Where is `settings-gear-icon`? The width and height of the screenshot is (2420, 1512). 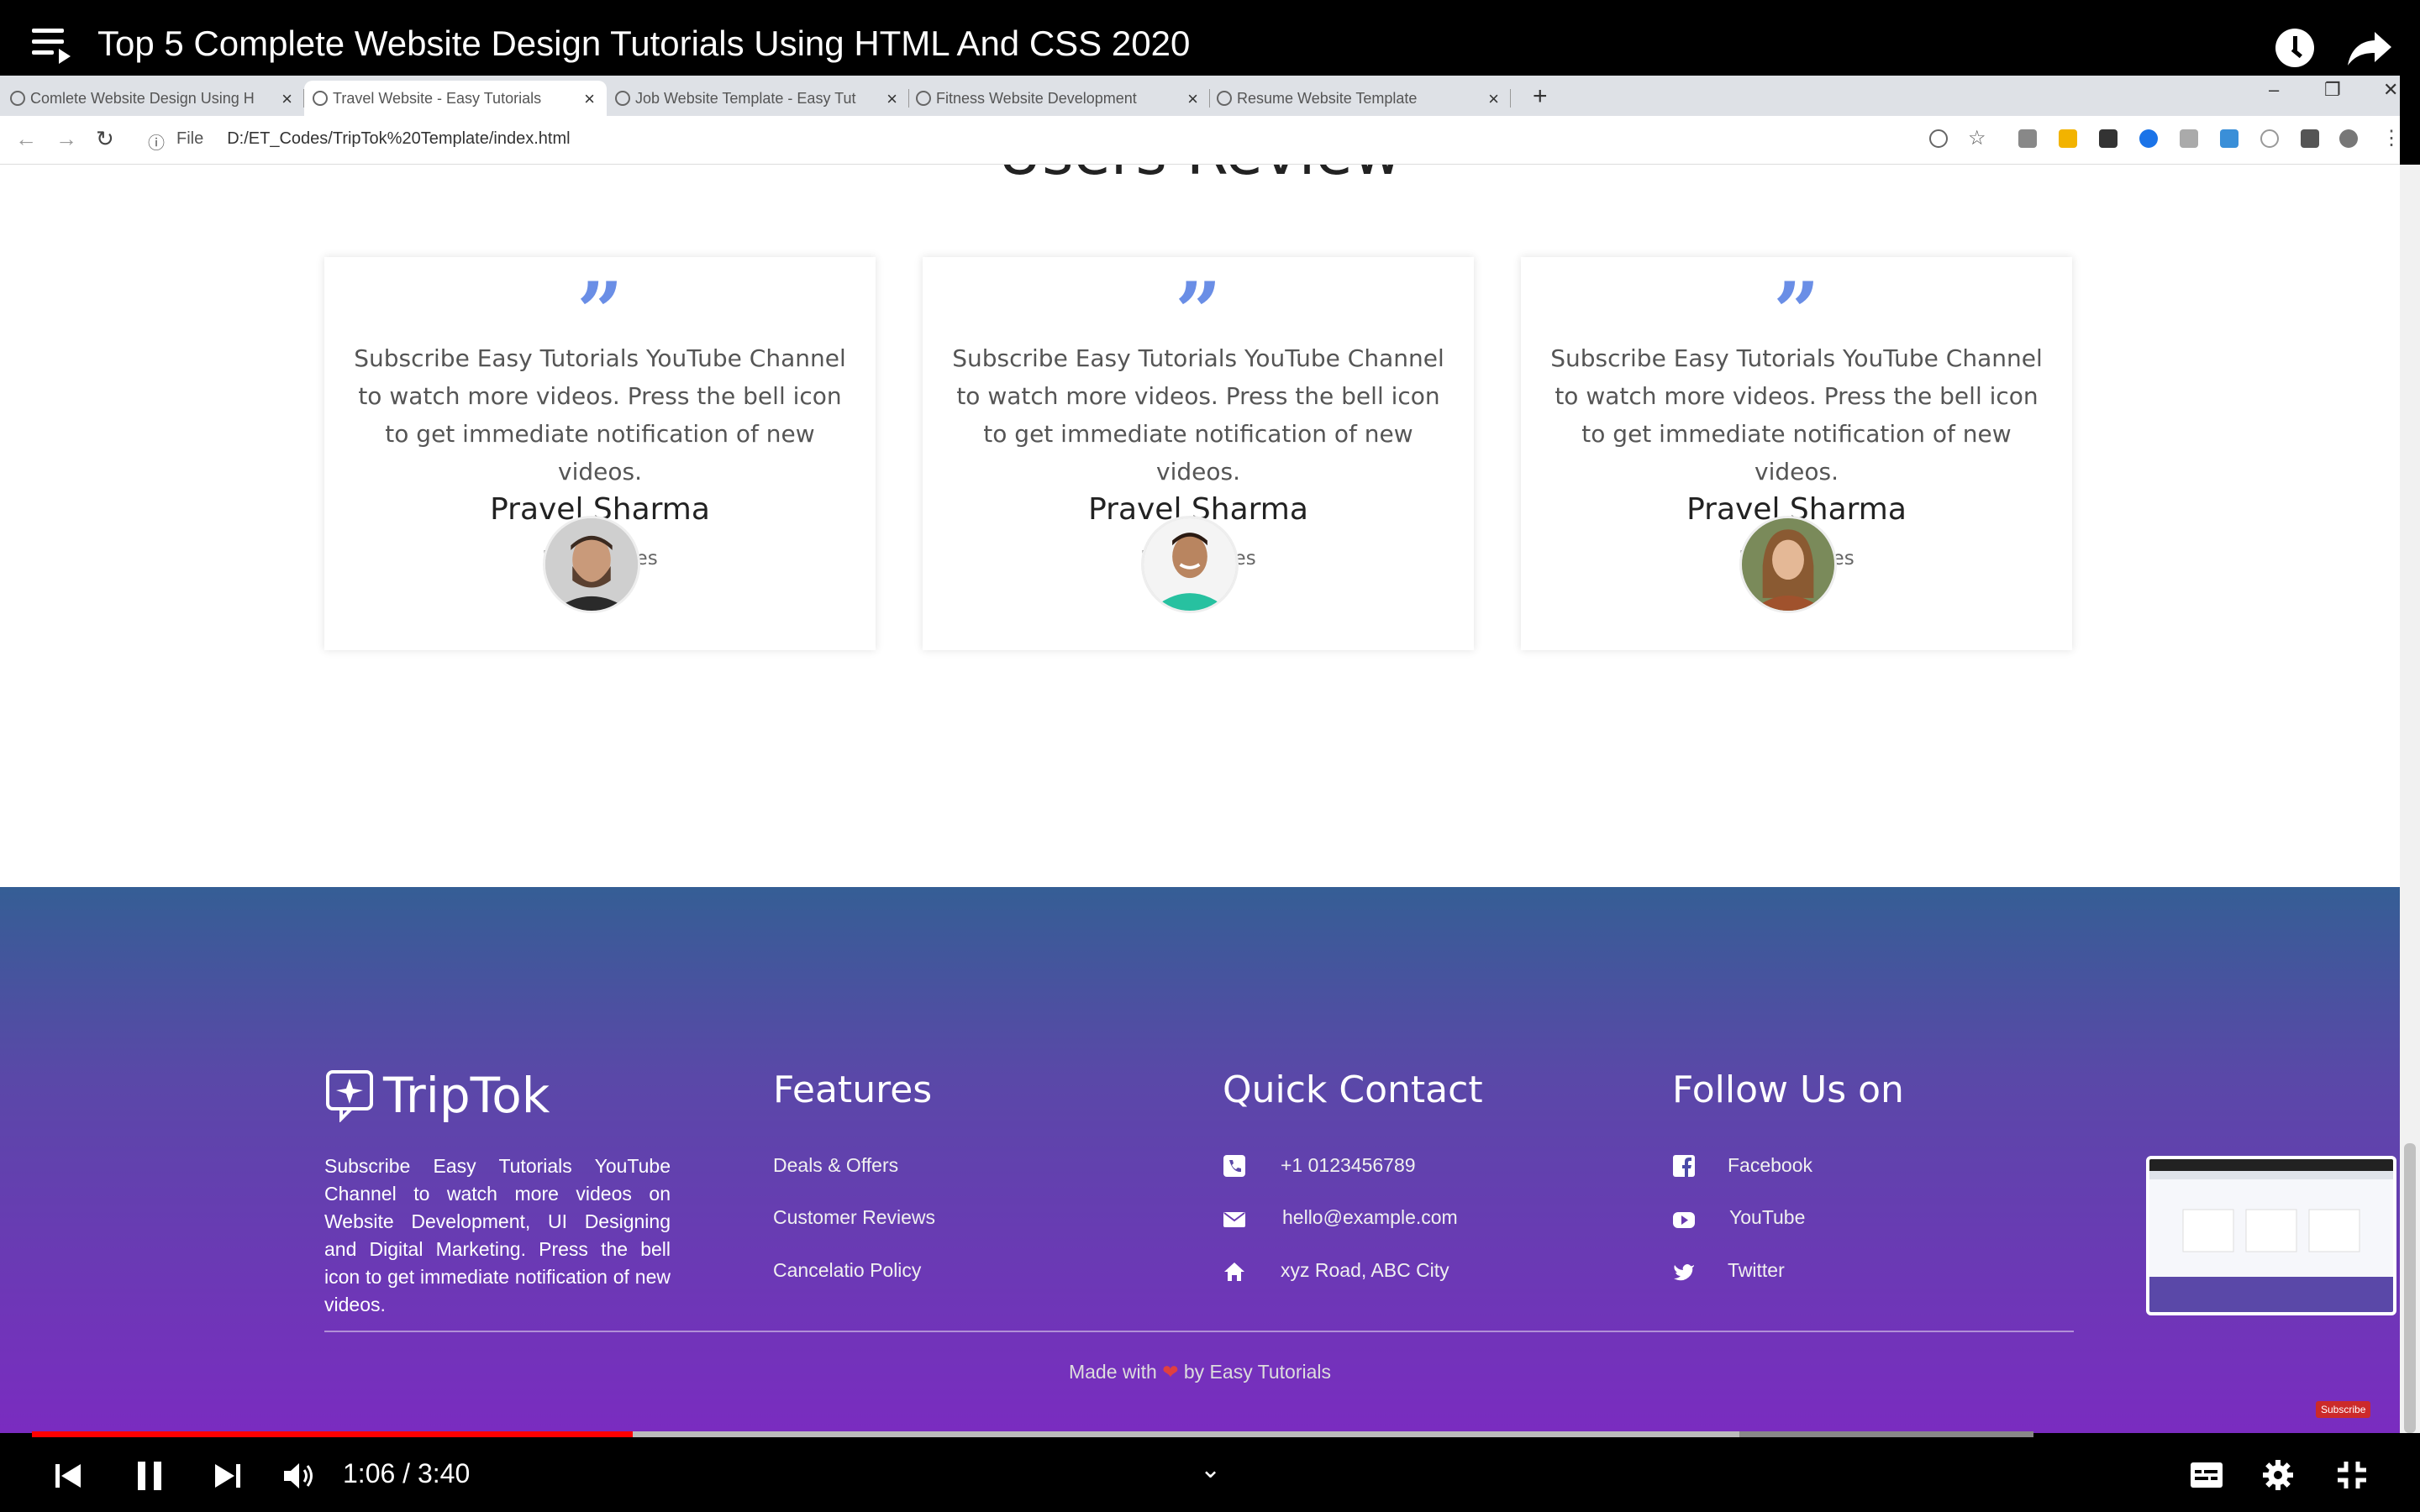 settings-gear-icon is located at coordinates (2278, 1475).